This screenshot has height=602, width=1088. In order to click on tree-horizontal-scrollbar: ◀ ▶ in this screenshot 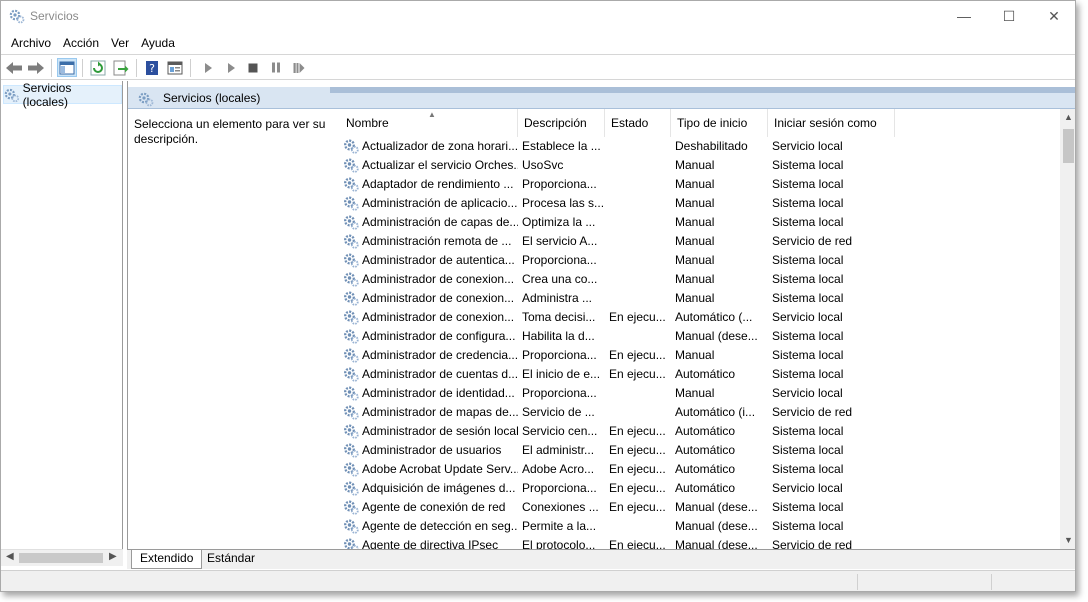, I will do `click(62, 557)`.